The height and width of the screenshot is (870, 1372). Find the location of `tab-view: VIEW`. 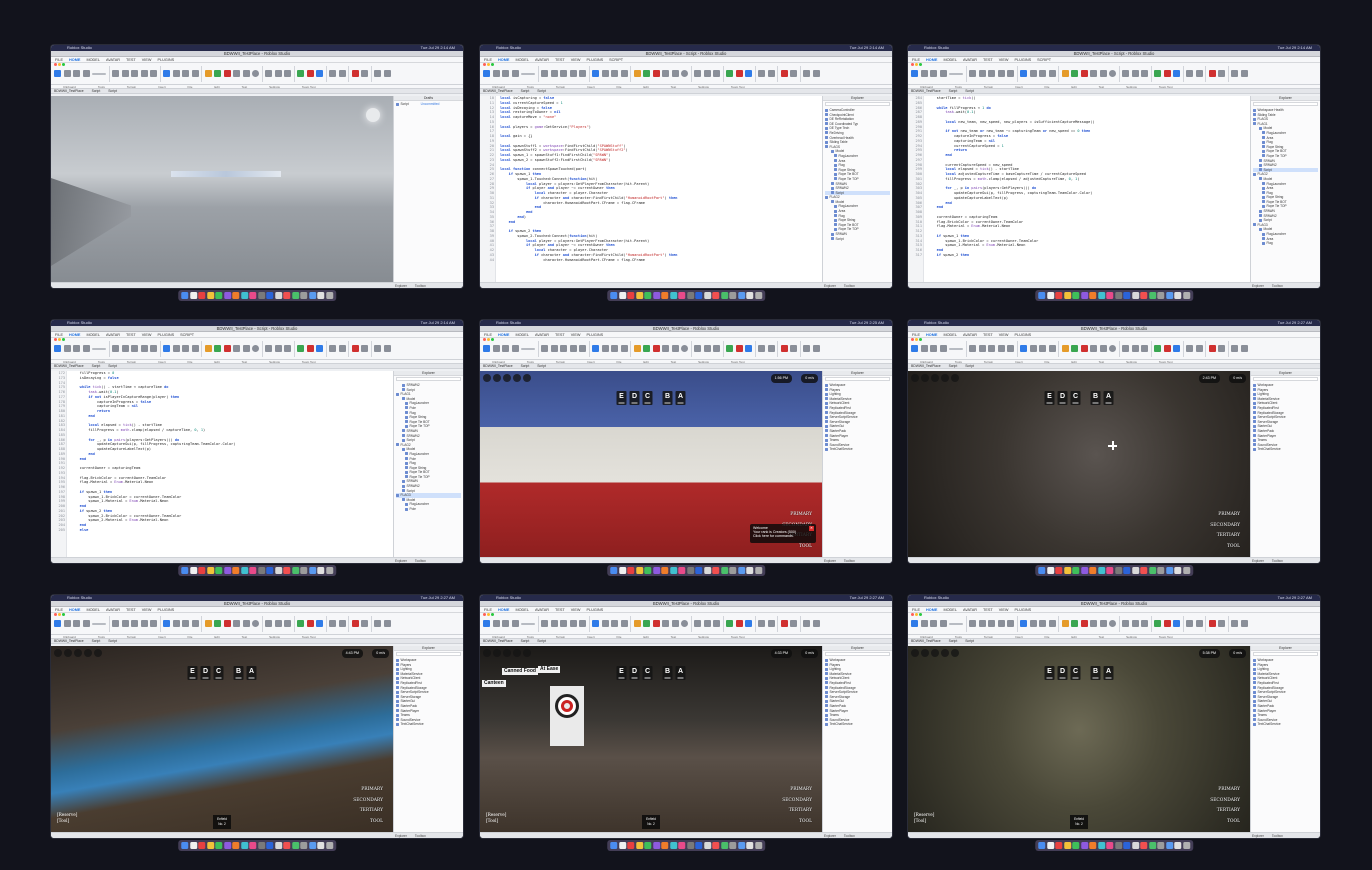

tab-view: VIEW is located at coordinates (147, 335).